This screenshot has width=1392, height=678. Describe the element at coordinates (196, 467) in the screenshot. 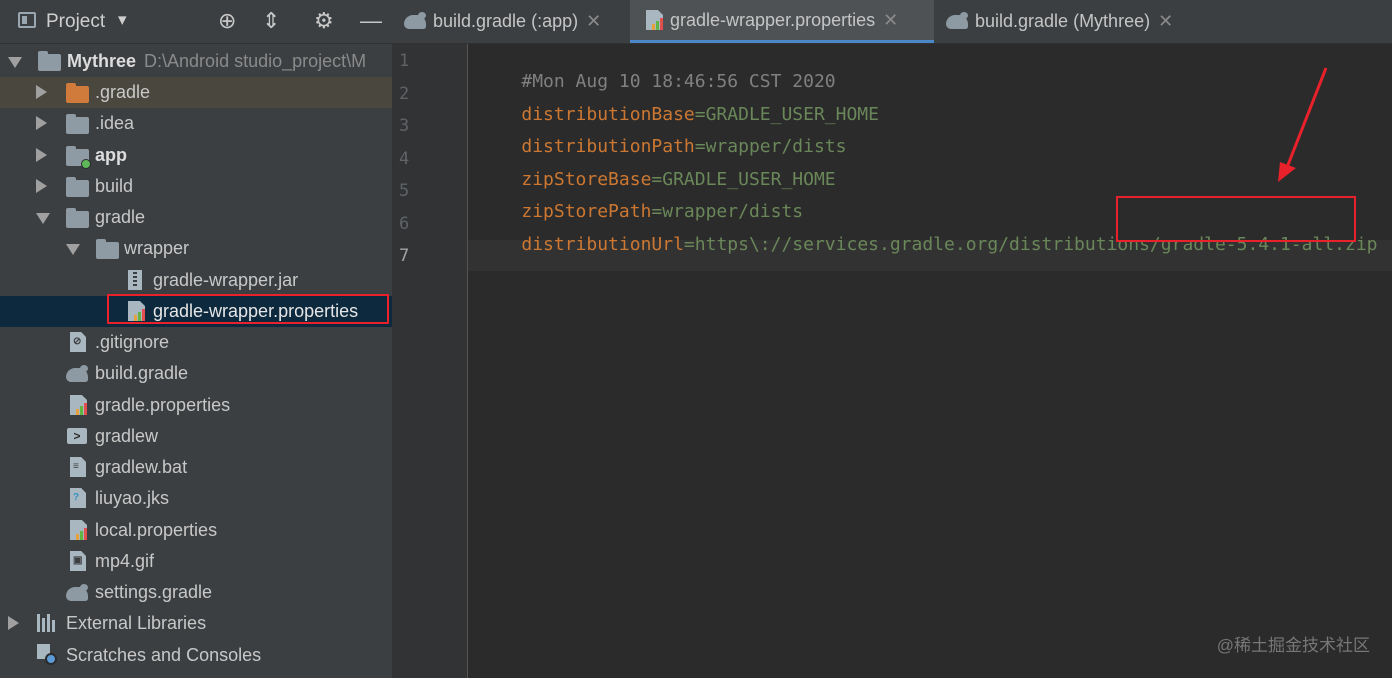

I see `tree-item-gradlew-bat: ≡ gradlew.bat` at that location.